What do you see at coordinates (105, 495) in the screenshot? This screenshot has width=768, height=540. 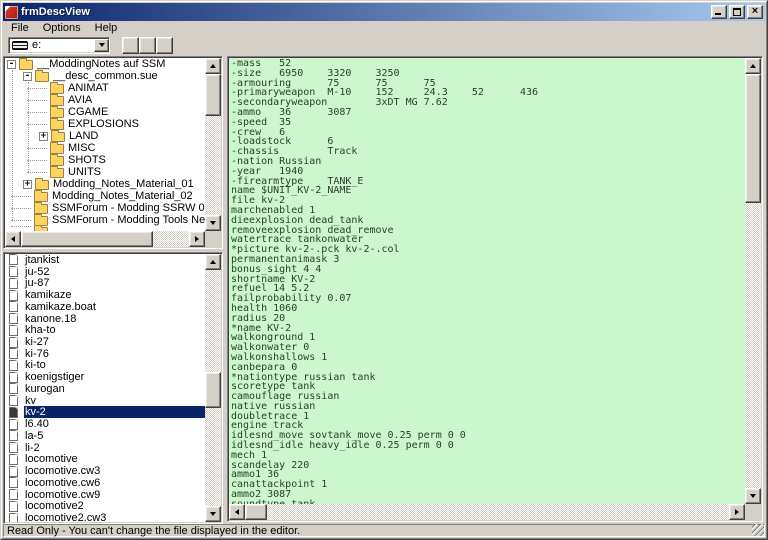 I see `list-item: locomotive.cw9` at bounding box center [105, 495].